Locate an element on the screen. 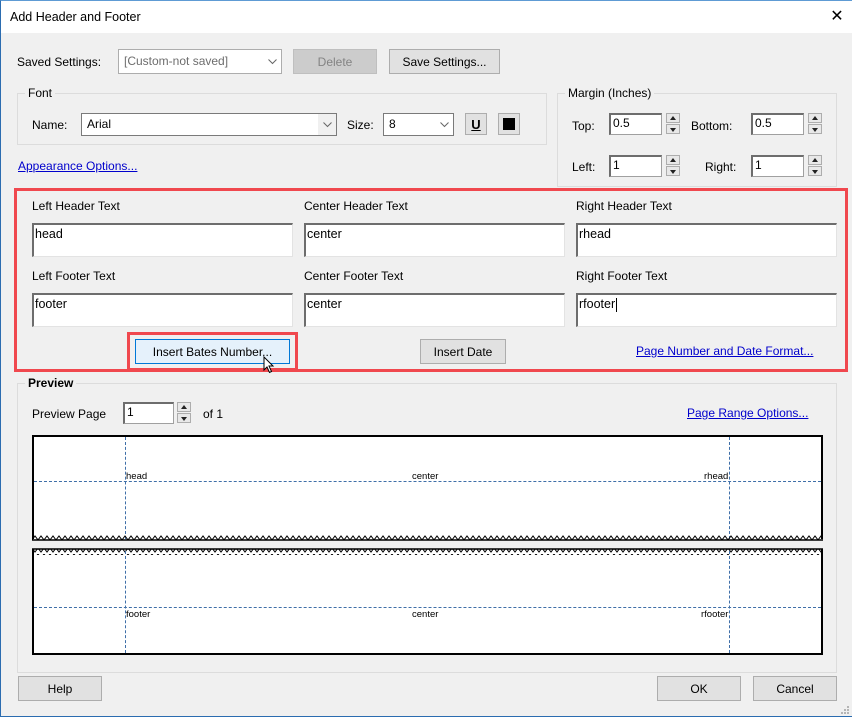 This screenshot has height=717, width=852. left-footer-value: footer is located at coordinates (51, 304).